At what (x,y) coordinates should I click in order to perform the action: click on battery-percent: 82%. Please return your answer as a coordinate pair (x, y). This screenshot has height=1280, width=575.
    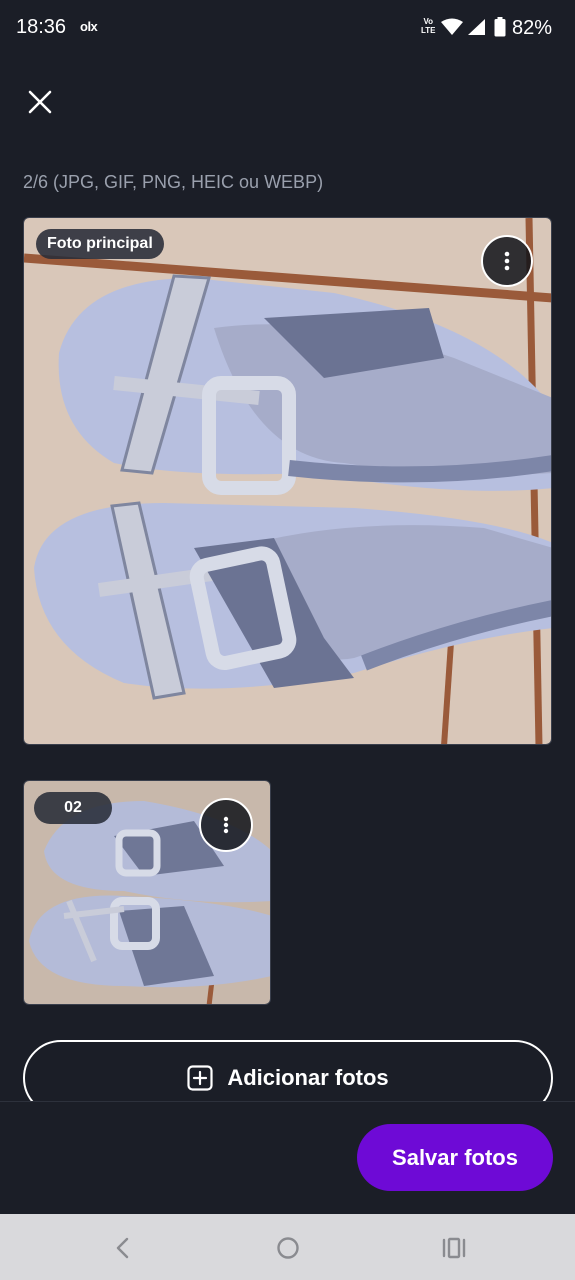
    Looking at the image, I should click on (532, 28).